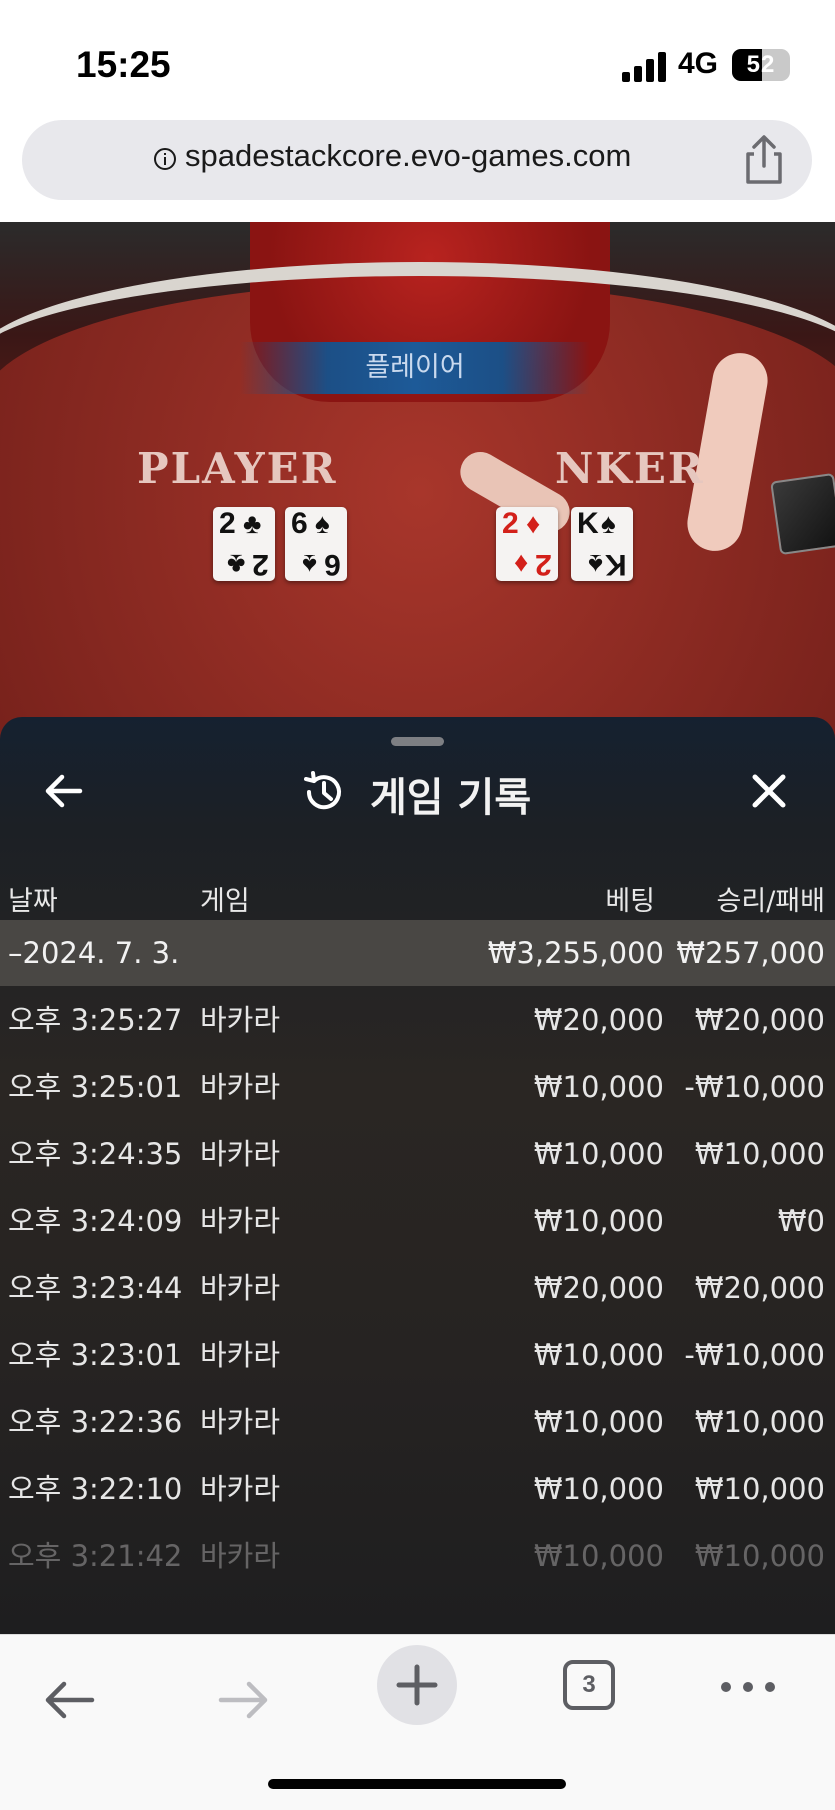  Describe the element at coordinates (94, 953) in the screenshot. I see `date-group-label: –2024. 7. 3.` at that location.